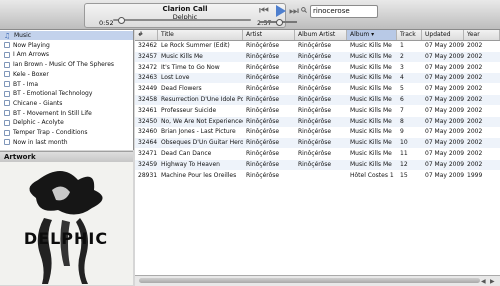 The image size is (500, 286). What do you see at coordinates (198, 132) in the screenshot?
I see `cell-title: Brian Jones - Last Picture` at bounding box center [198, 132].